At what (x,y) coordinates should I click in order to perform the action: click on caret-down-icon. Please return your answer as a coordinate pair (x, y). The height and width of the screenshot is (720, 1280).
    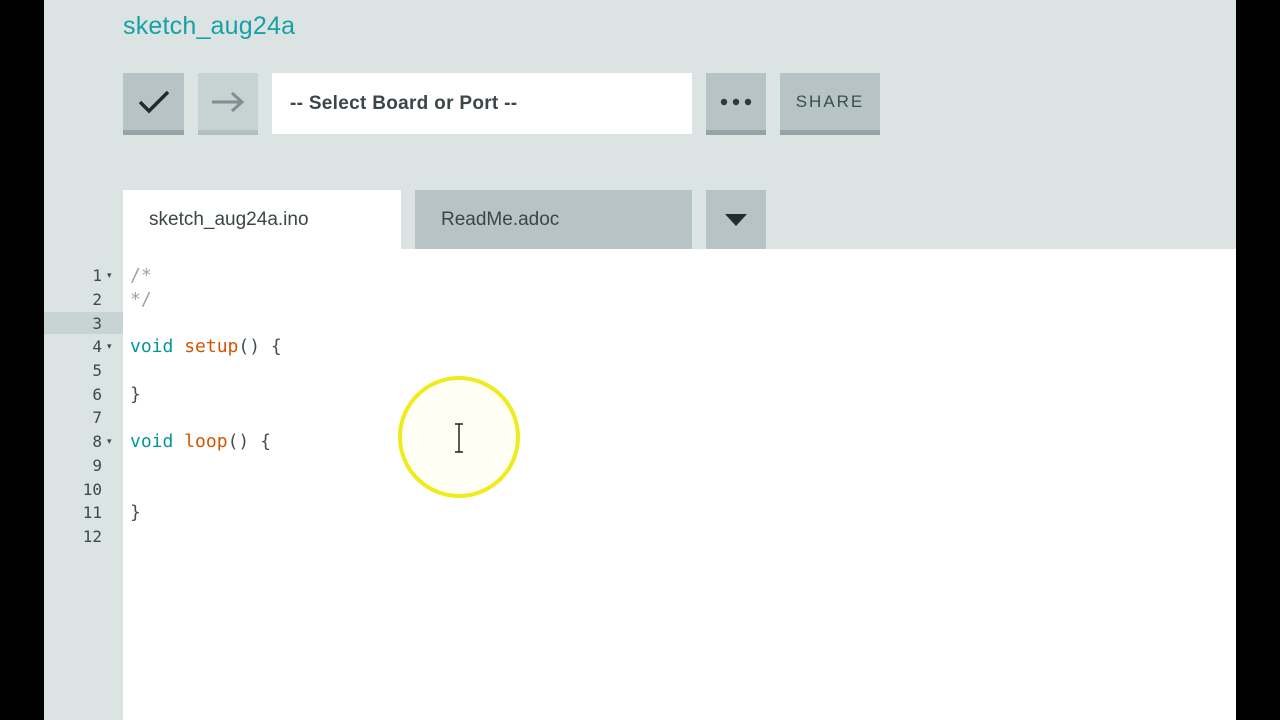
    Looking at the image, I should click on (736, 219).